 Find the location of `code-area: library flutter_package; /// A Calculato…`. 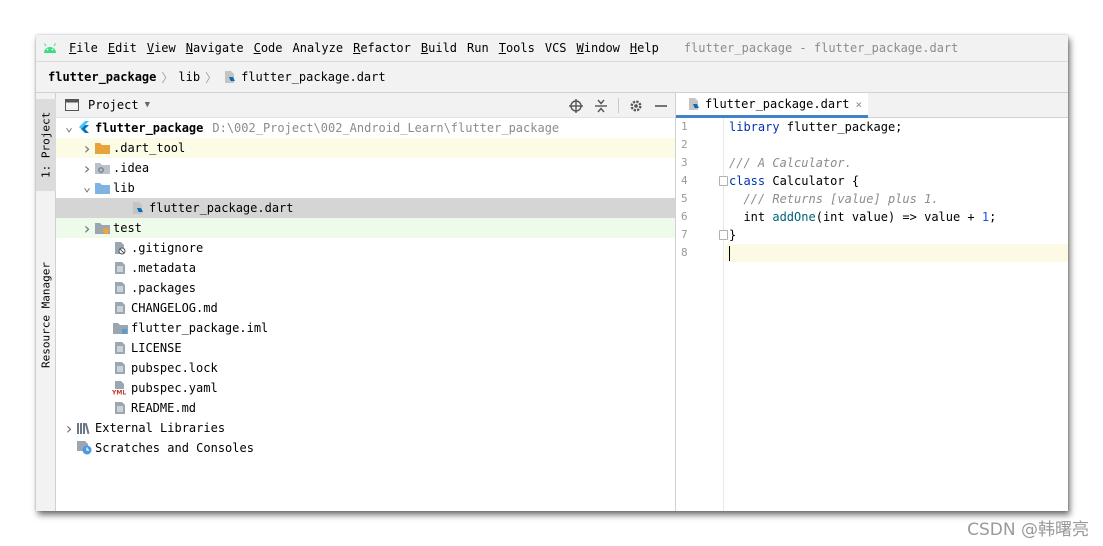

code-area: library flutter_package; /// A Calculato… is located at coordinates (896, 190).